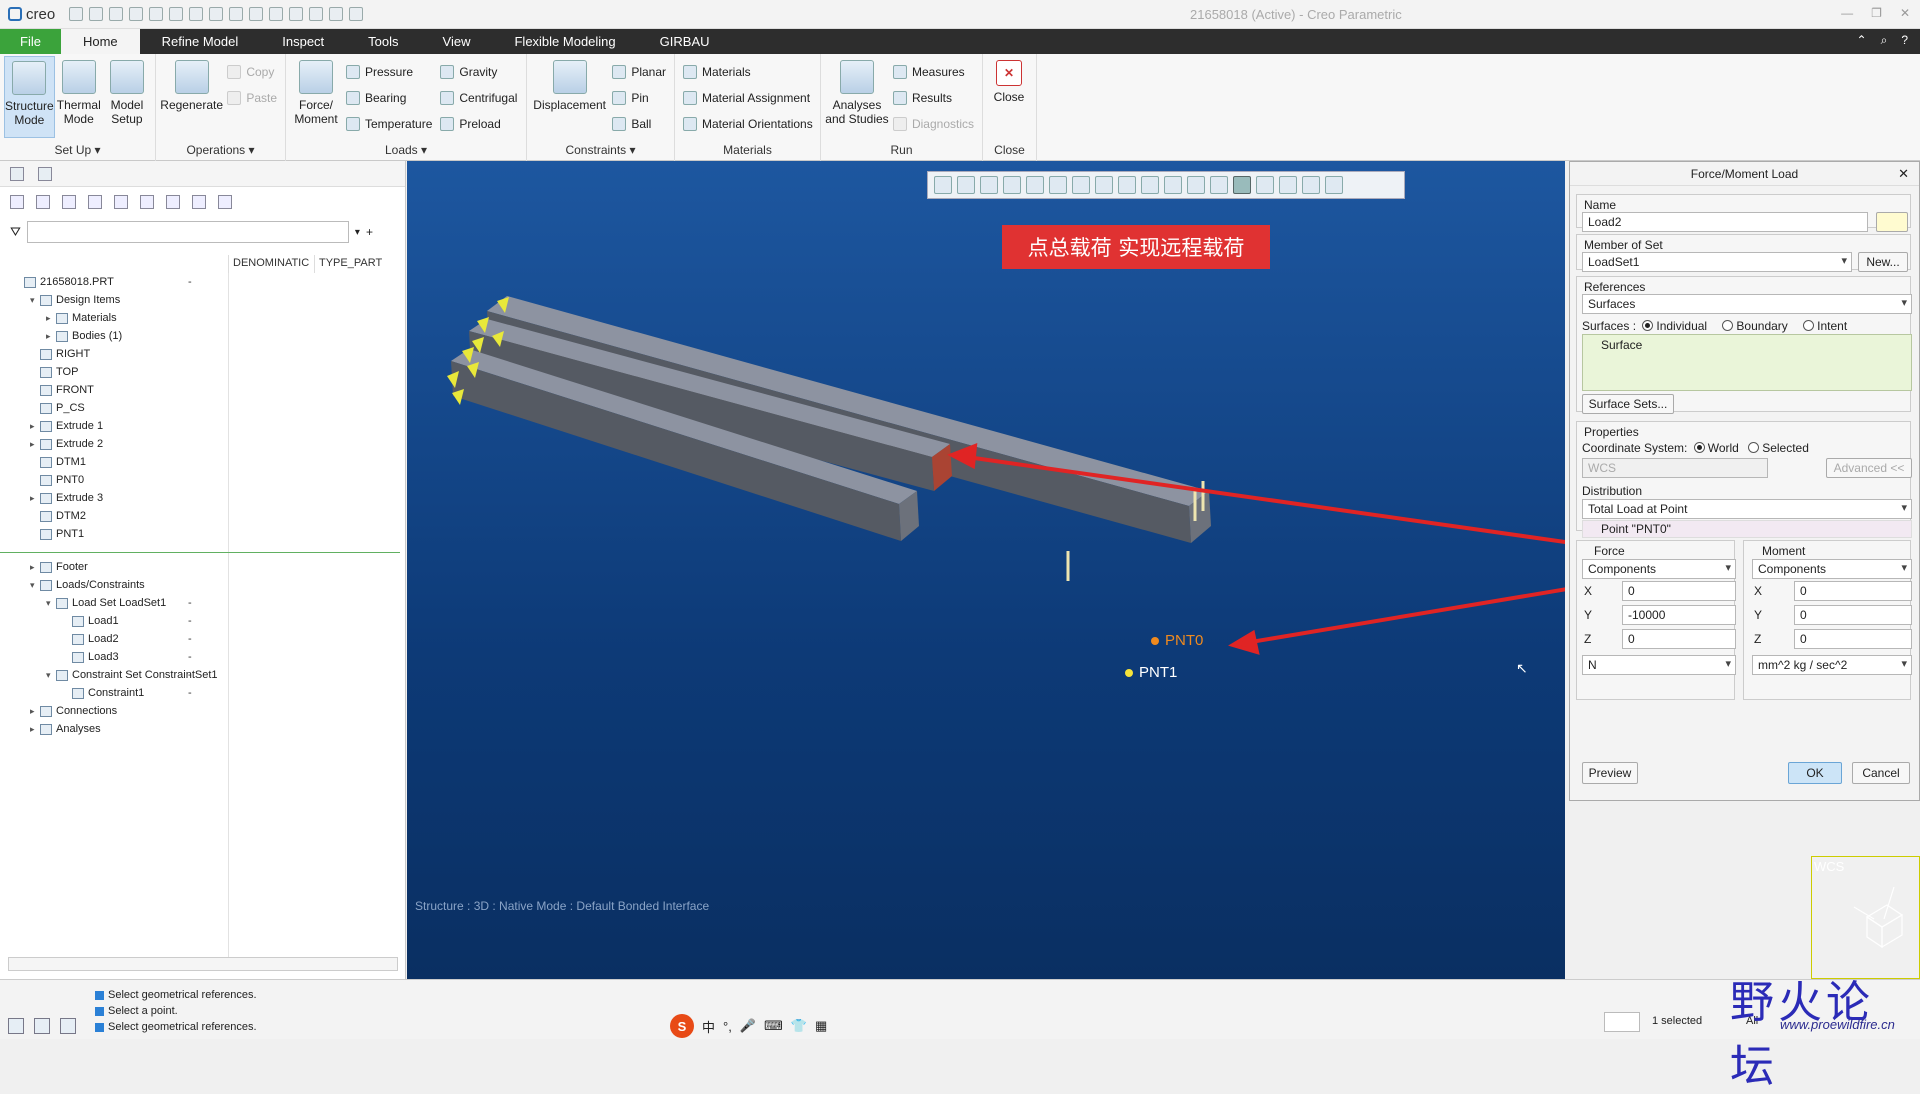  Describe the element at coordinates (356, 14) in the screenshot. I see `customize-icon` at that location.